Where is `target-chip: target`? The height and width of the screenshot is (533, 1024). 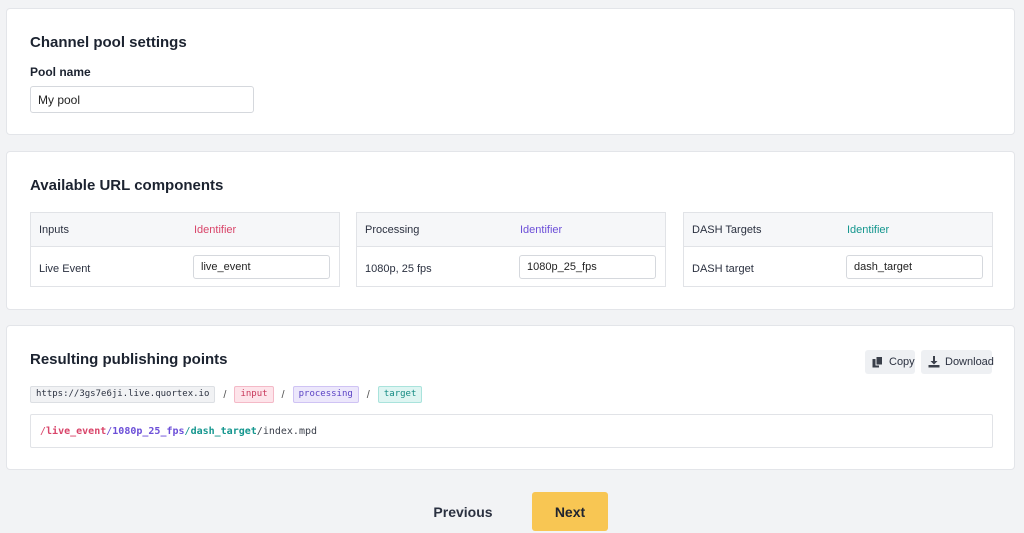
target-chip: target is located at coordinates (400, 394).